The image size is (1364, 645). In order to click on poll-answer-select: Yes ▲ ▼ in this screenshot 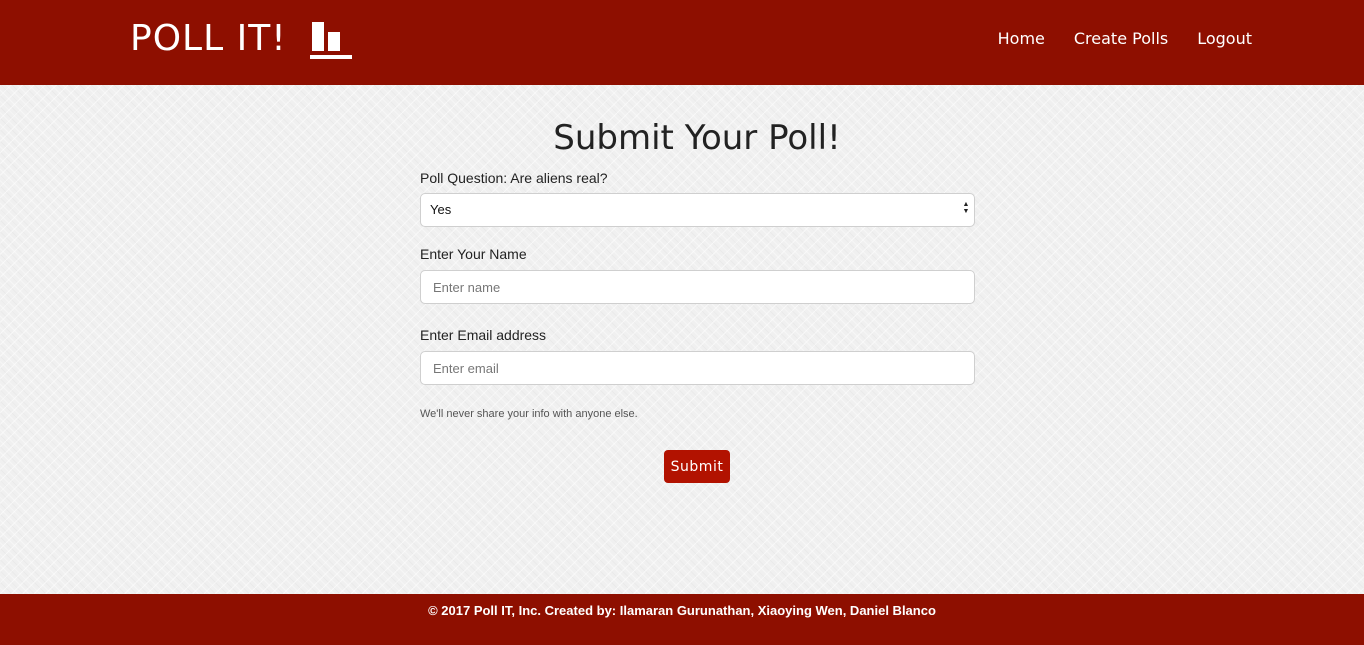, I will do `click(697, 210)`.